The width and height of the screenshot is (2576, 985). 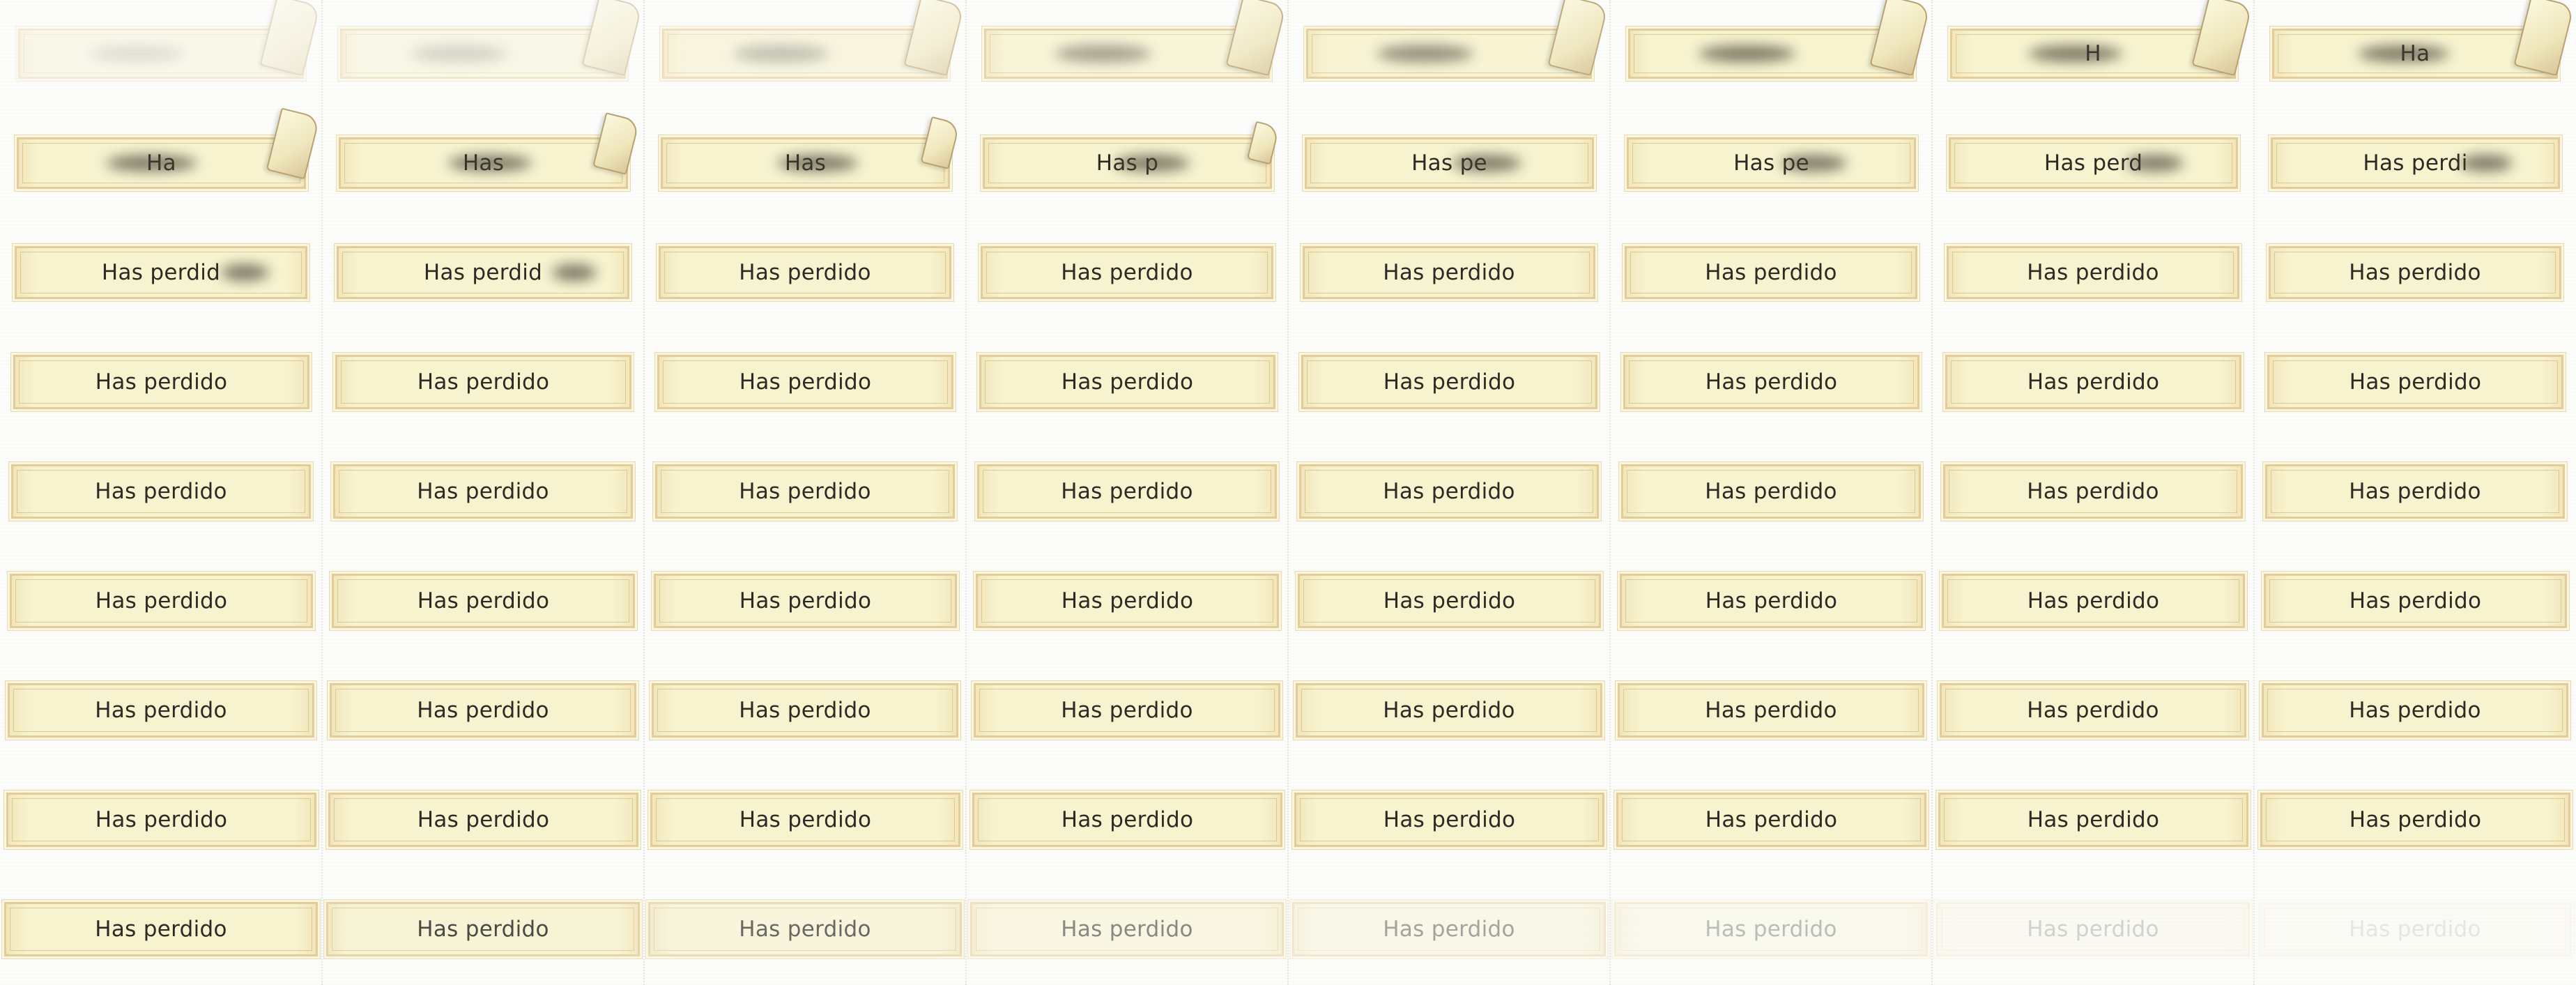 What do you see at coordinates (491, 40) in the screenshot?
I see `defeat-banner` at bounding box center [491, 40].